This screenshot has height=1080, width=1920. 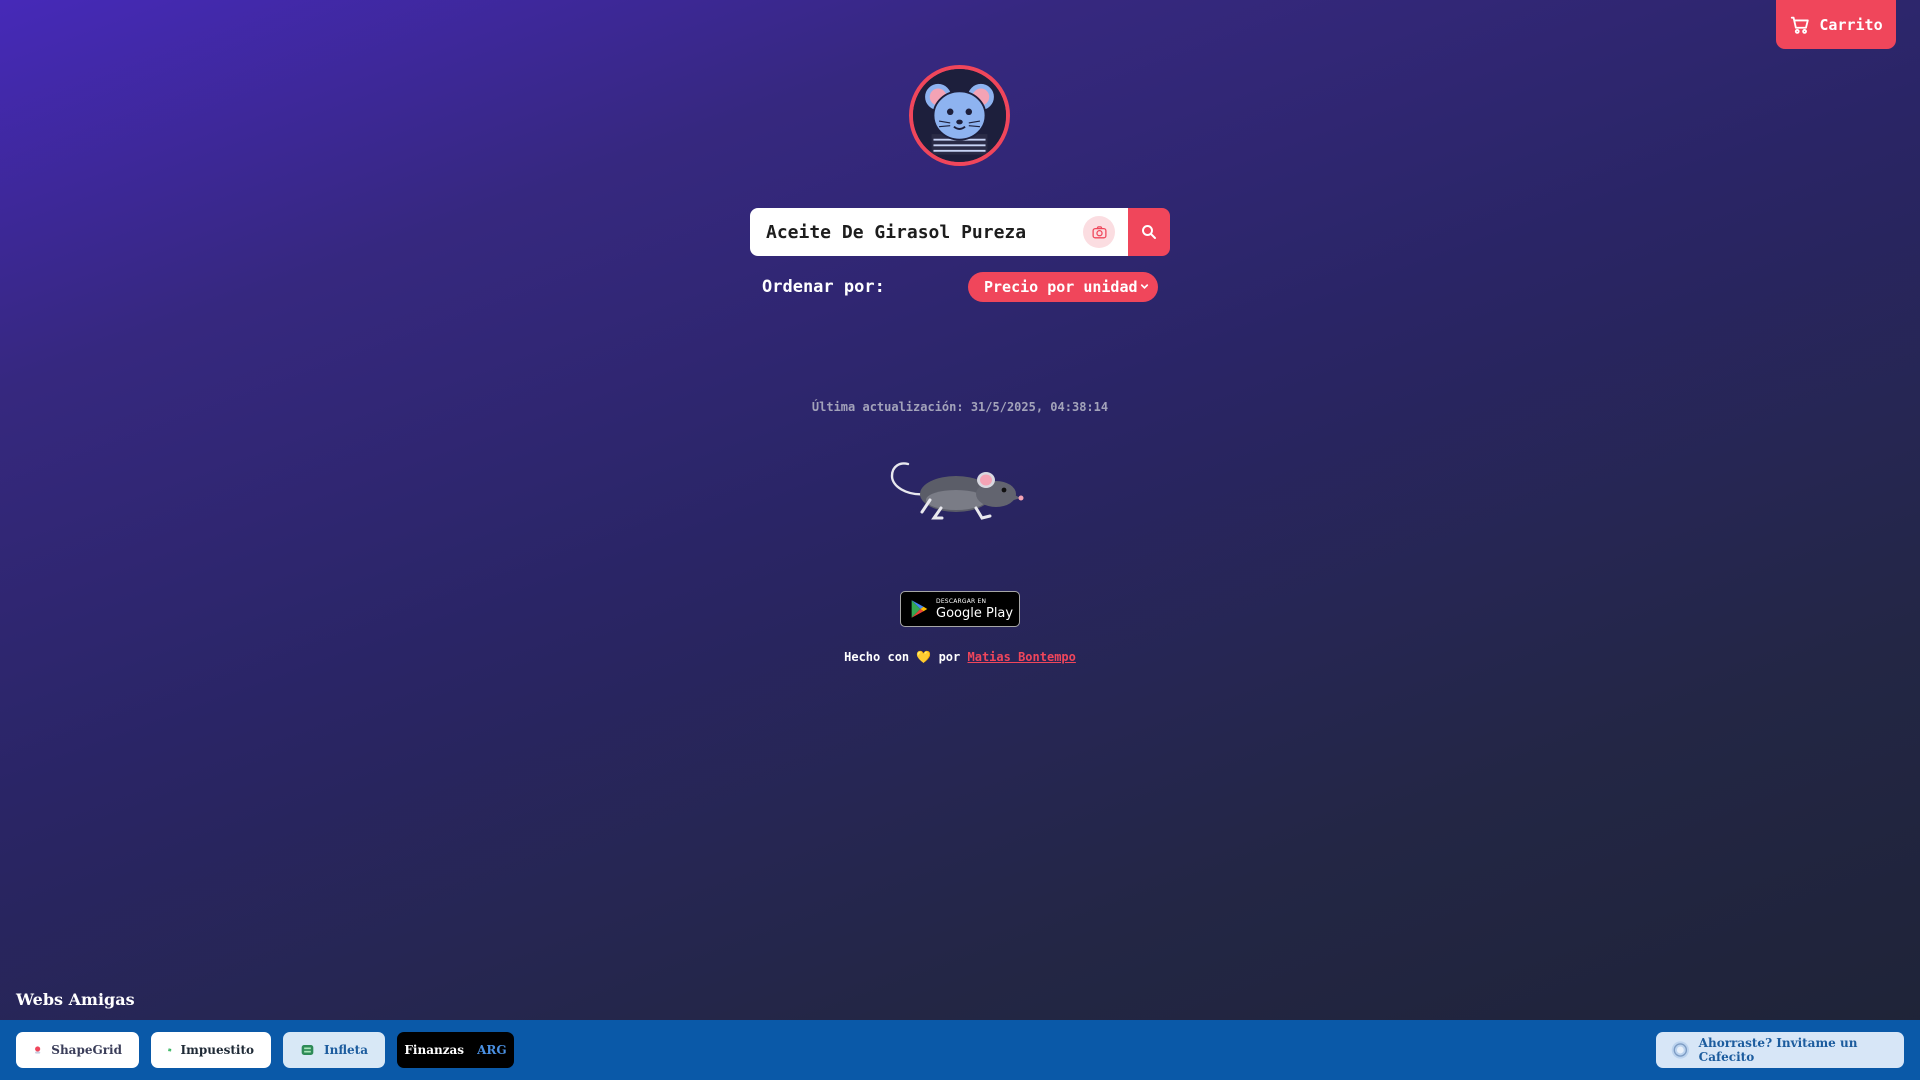 What do you see at coordinates (1022, 657) in the screenshot?
I see `author-link: Matias Bontempo` at bounding box center [1022, 657].